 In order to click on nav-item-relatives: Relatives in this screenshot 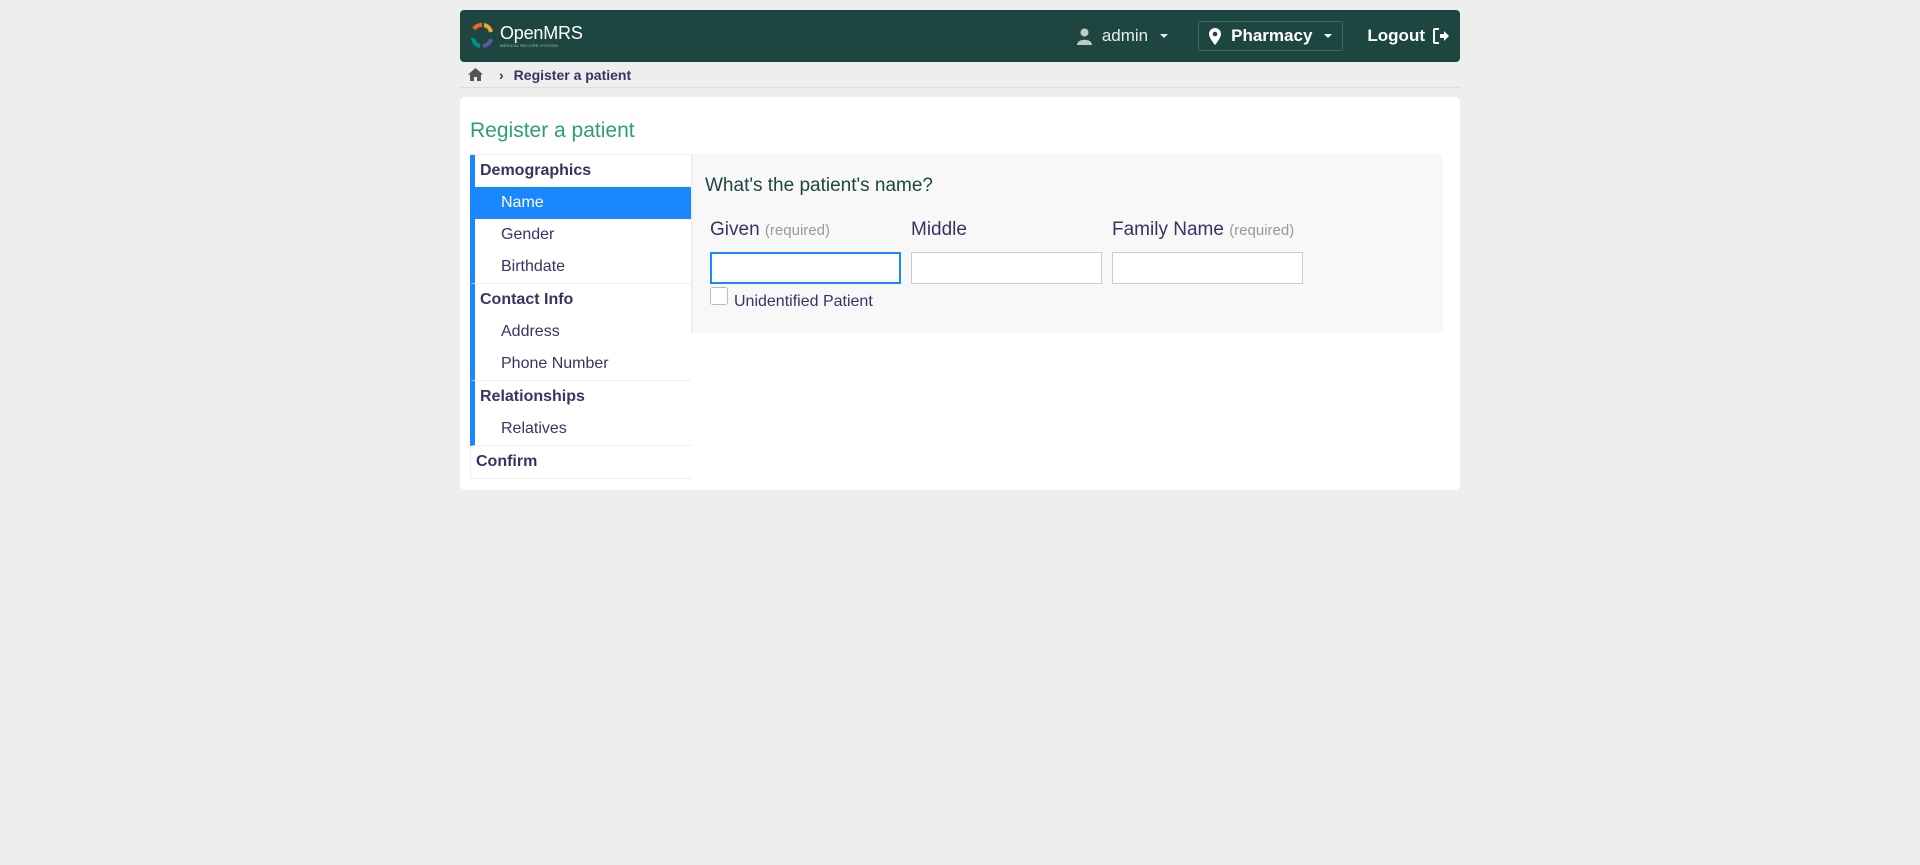, I will do `click(583, 429)`.